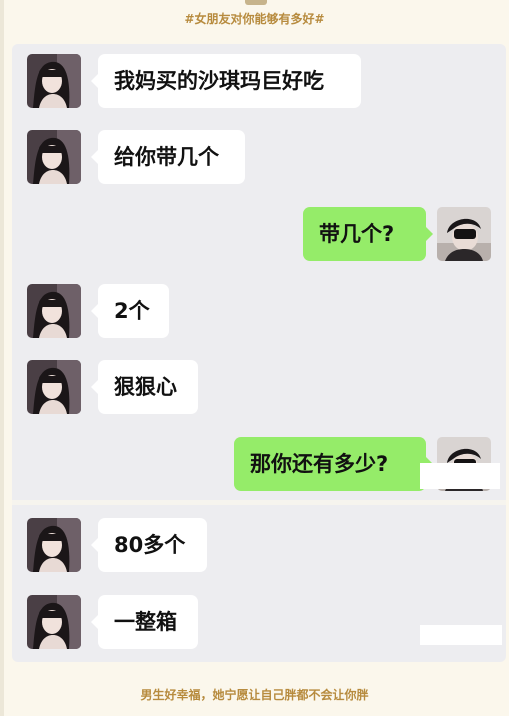 Image resolution: width=509 pixels, height=716 pixels. Describe the element at coordinates (168, 157) in the screenshot. I see `message-bubble: 给你带几个` at that location.